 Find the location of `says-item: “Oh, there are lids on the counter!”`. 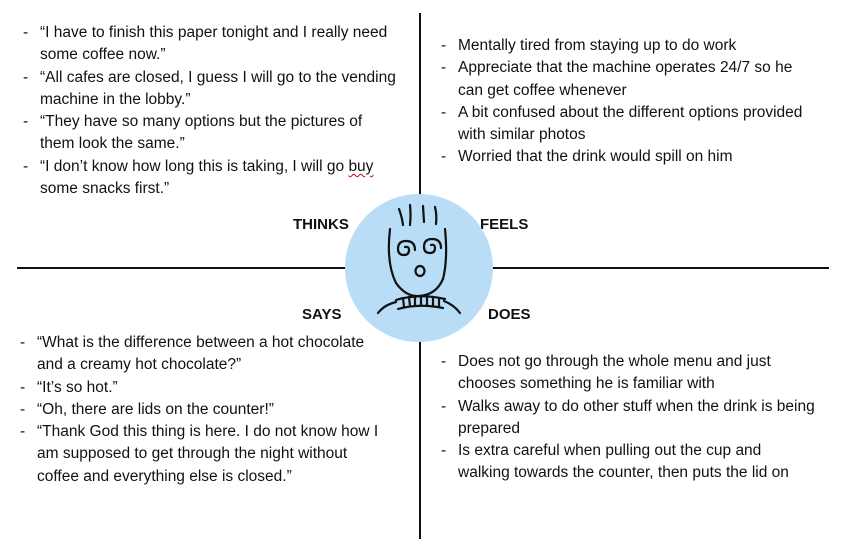

says-item: “Oh, there are lids on the counter!” is located at coordinates (200, 410).